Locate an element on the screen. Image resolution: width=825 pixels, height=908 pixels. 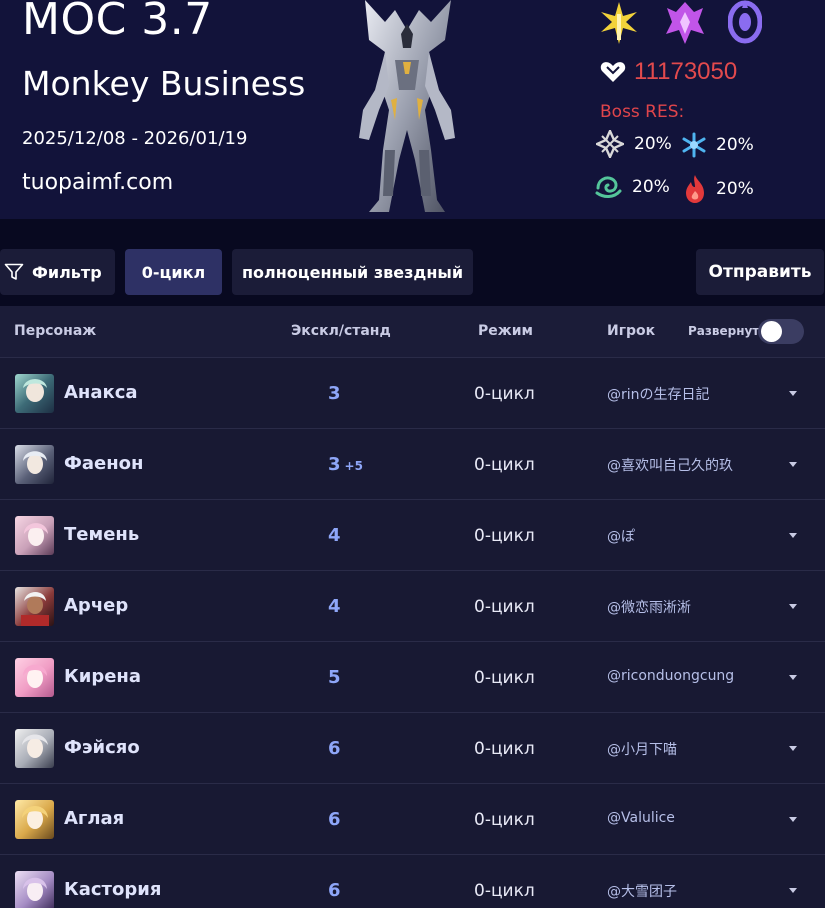
cycle-filter-chip: 0-цикл is located at coordinates (173, 272).